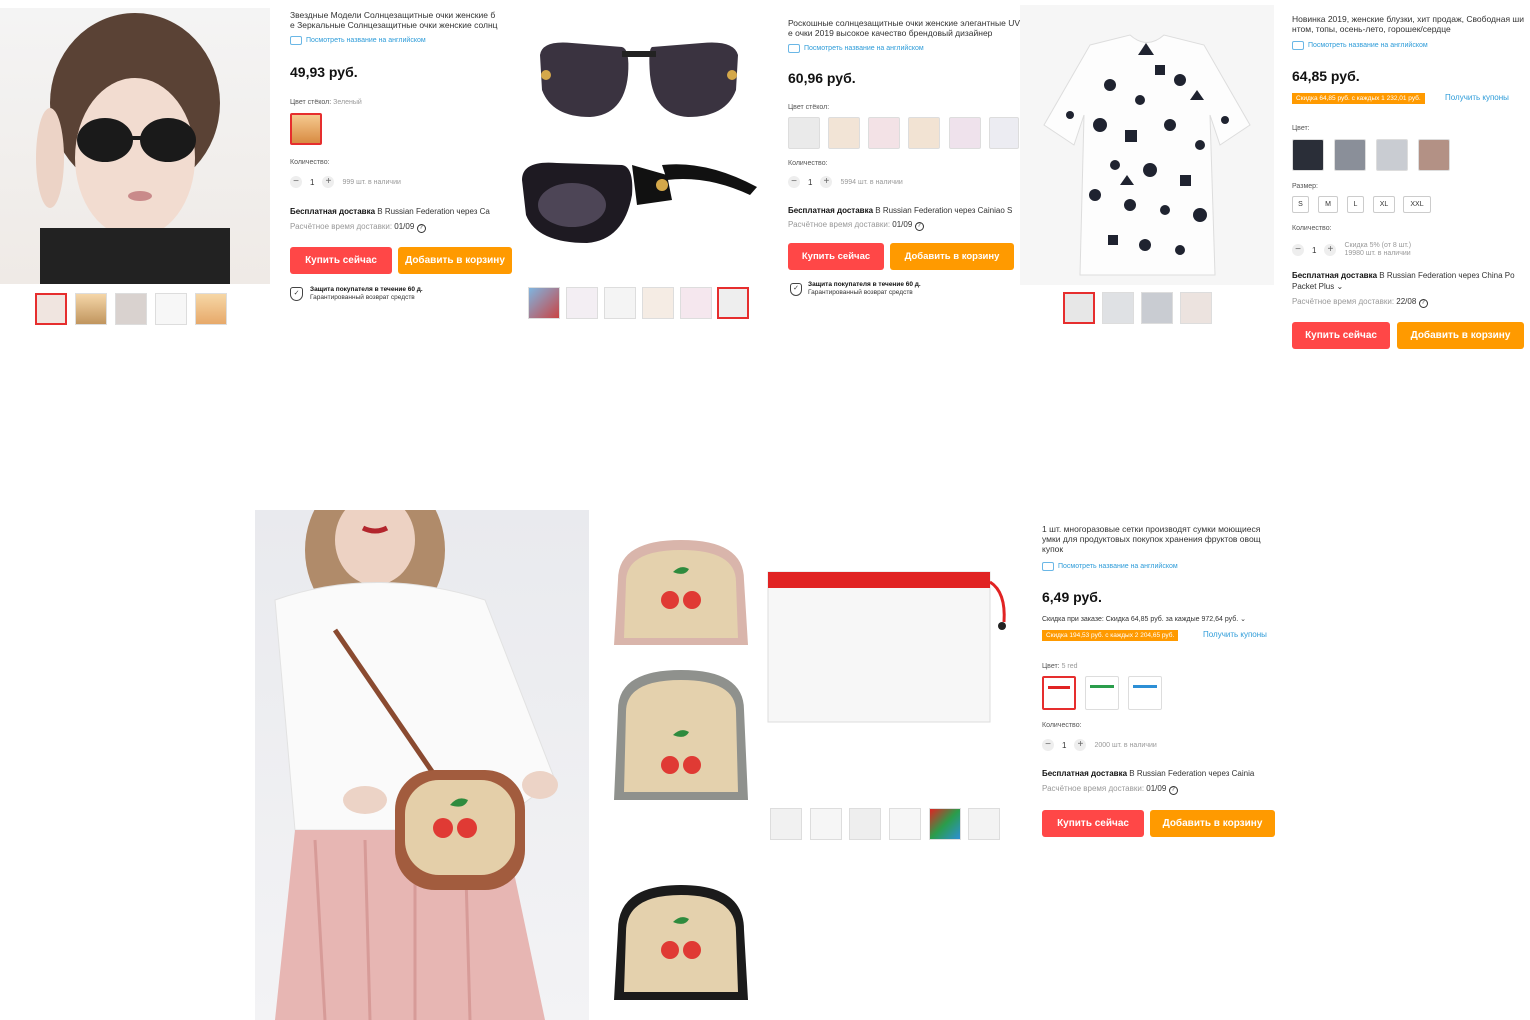 Image resolution: width=1530 pixels, height=1020 pixels. What do you see at coordinates (1341, 335) in the screenshot?
I see `product3-buy-button: Купить сейчас` at bounding box center [1341, 335].